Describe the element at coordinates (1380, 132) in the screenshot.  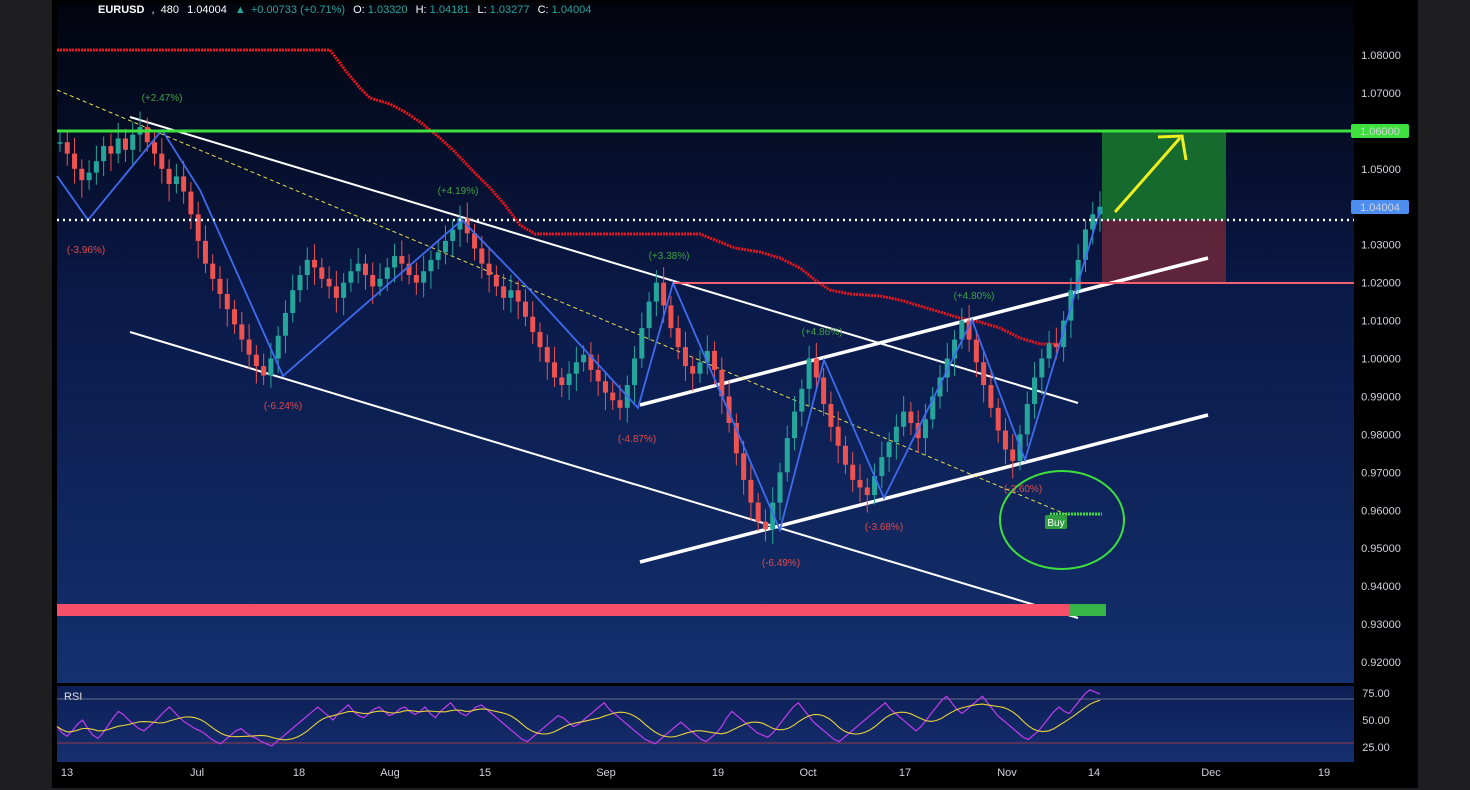
I see `target-price-text: 1.06000` at that location.